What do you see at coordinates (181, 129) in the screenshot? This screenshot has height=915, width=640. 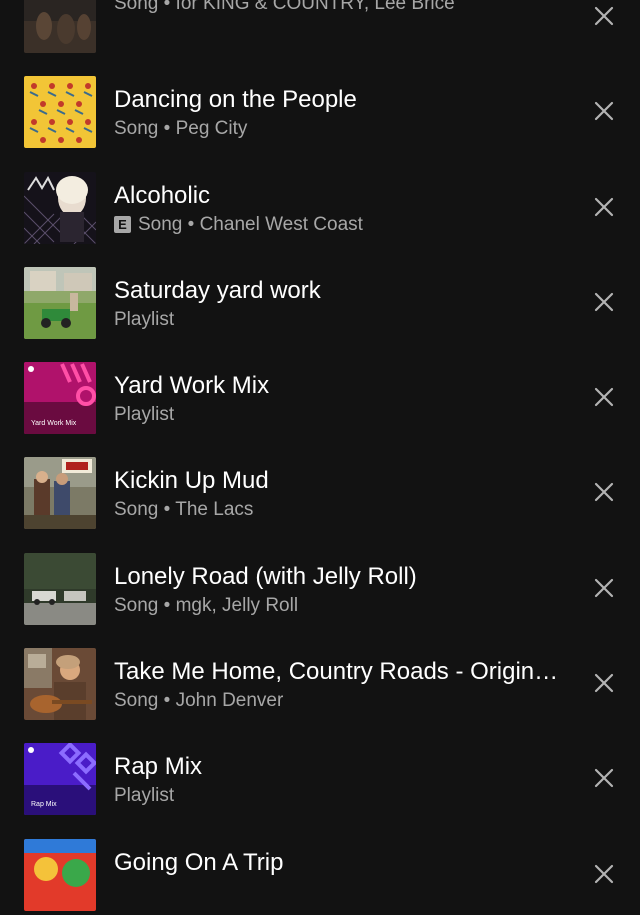 I see `item-subtitle: Song • Peg City` at bounding box center [181, 129].